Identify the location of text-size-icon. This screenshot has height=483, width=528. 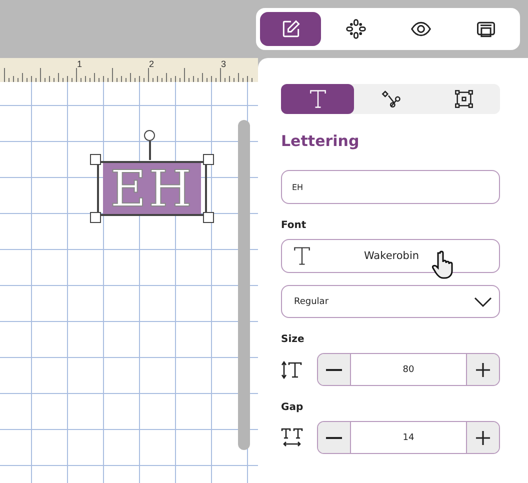
(292, 370).